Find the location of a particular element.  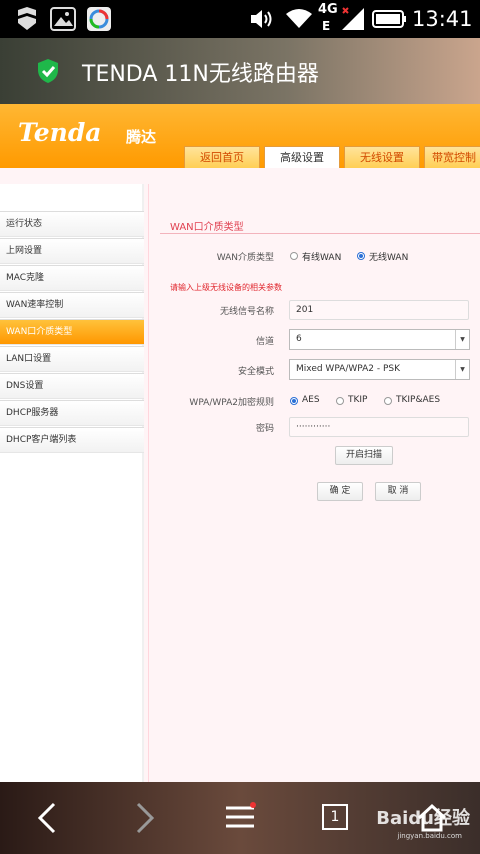

cancel-button: 取 消 is located at coordinates (398, 491).